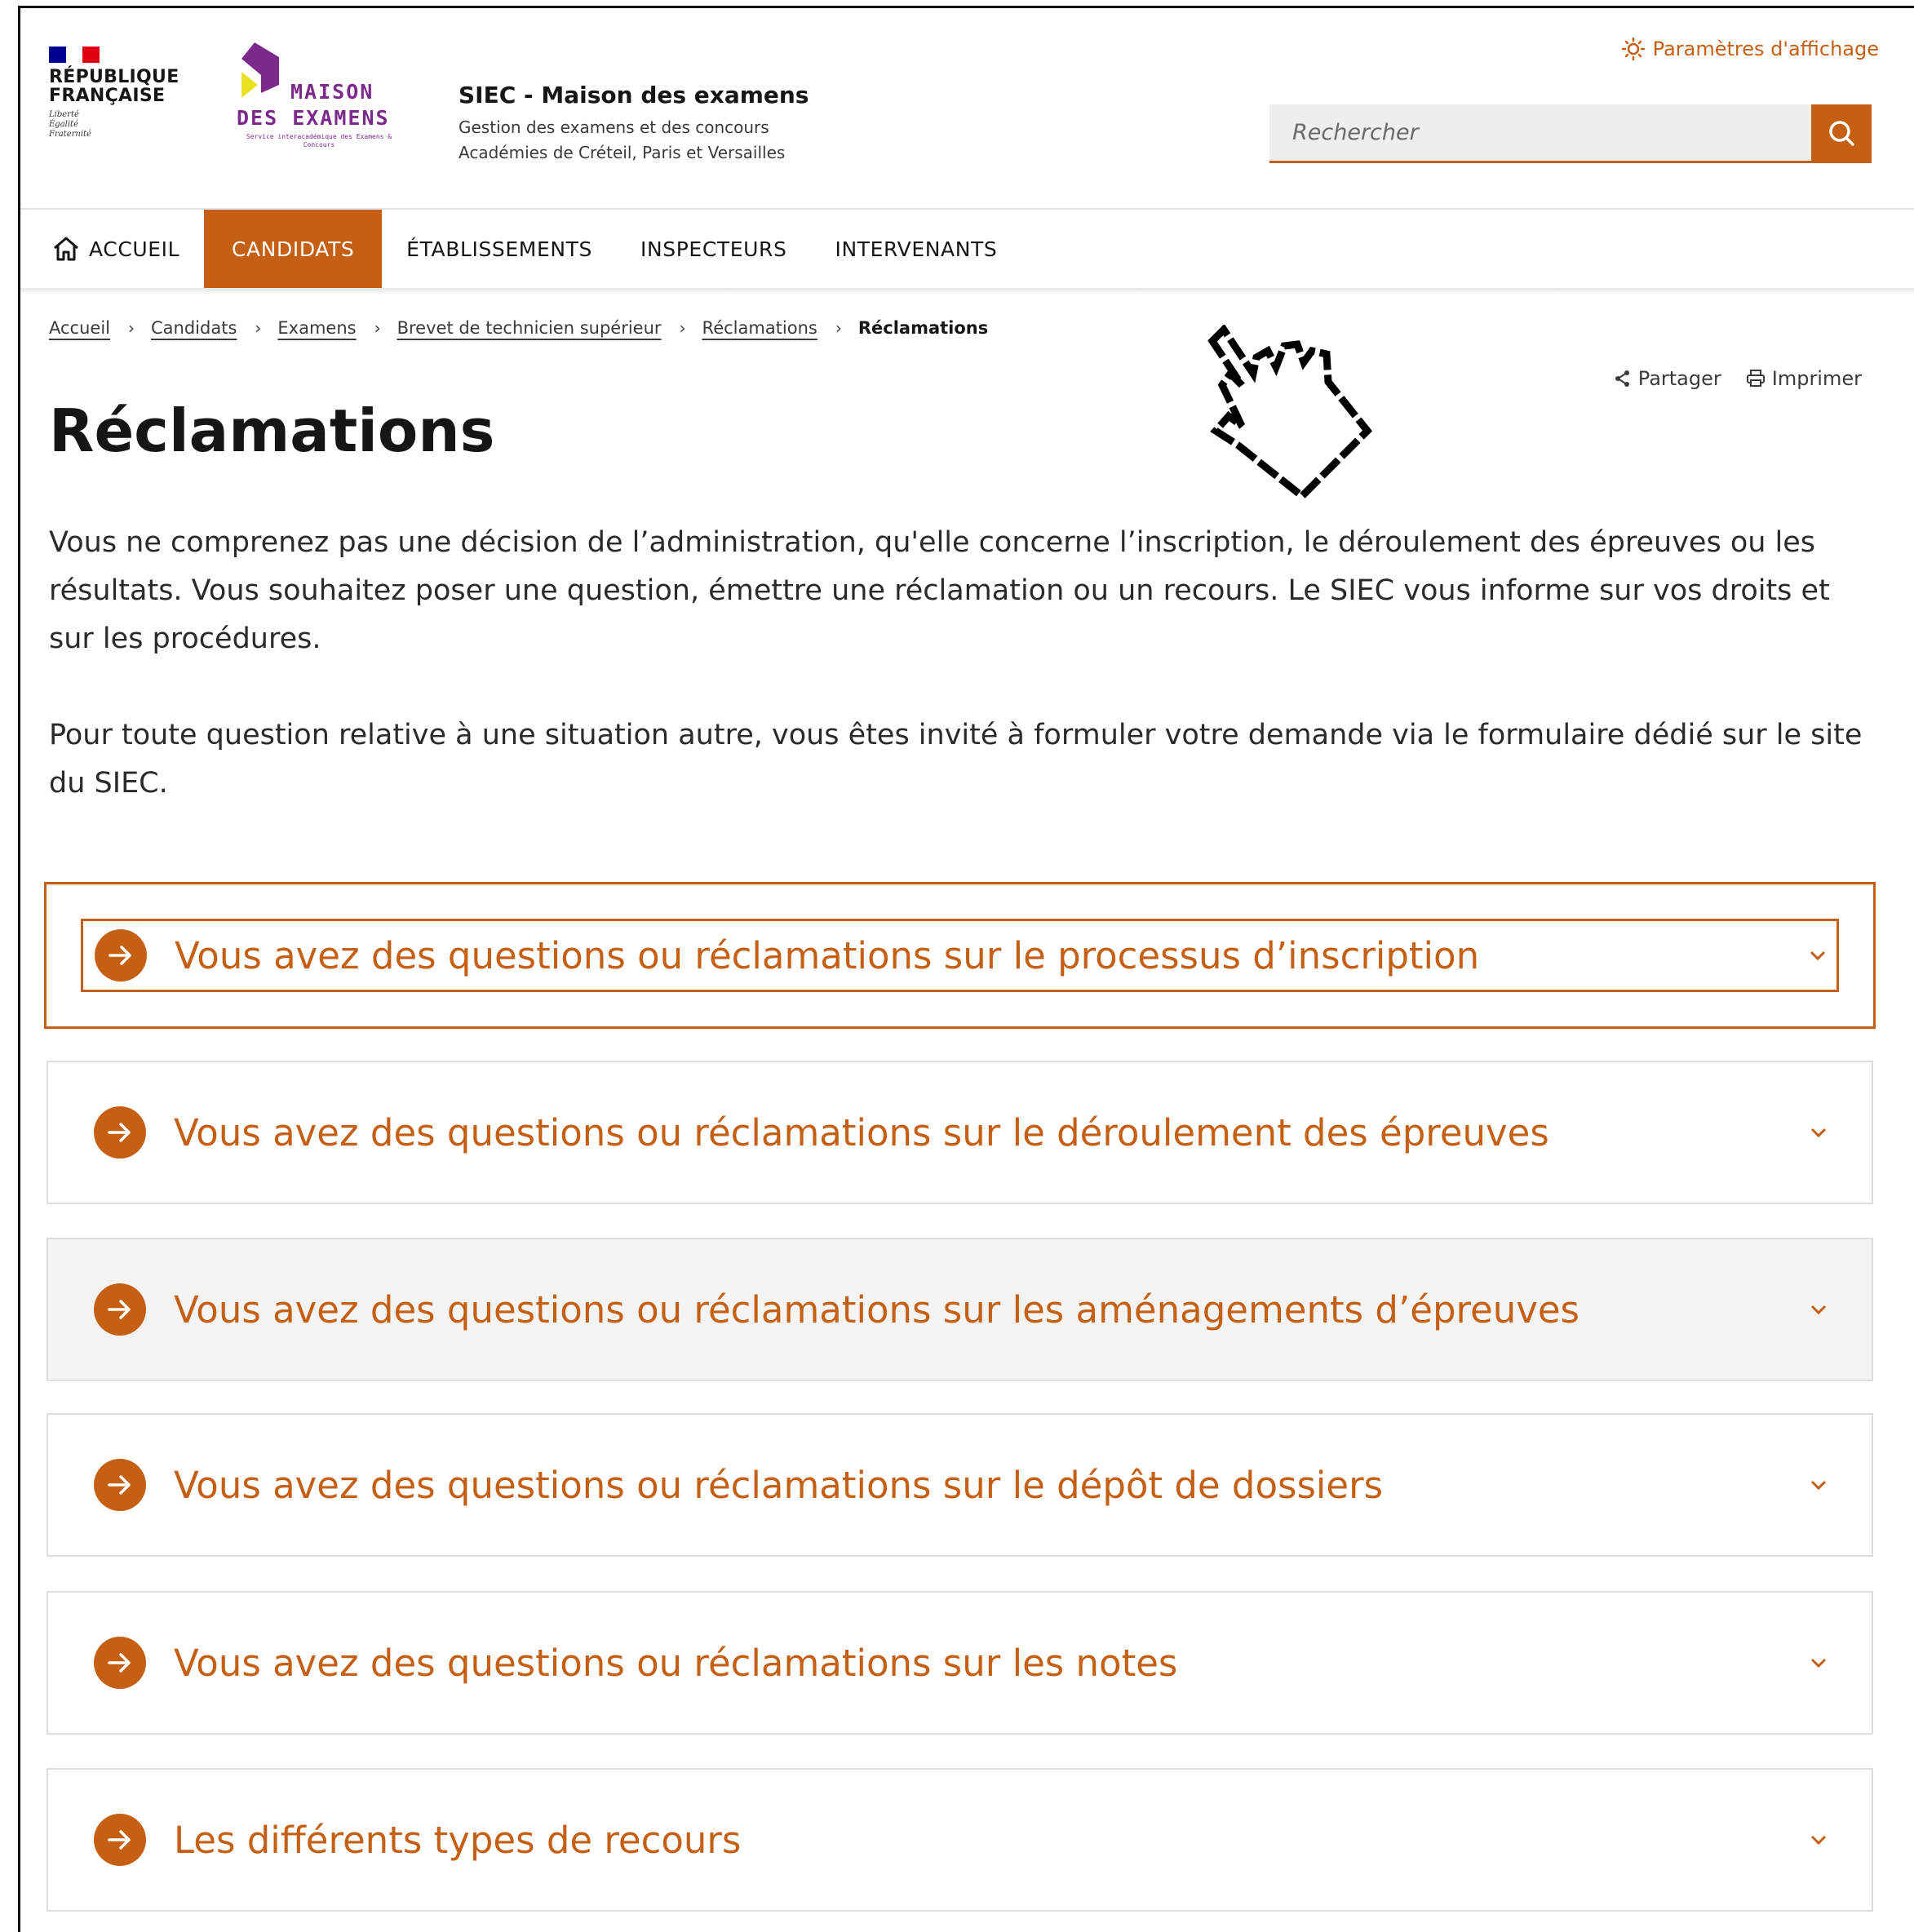  I want to click on share-button: Partager, so click(1668, 378).